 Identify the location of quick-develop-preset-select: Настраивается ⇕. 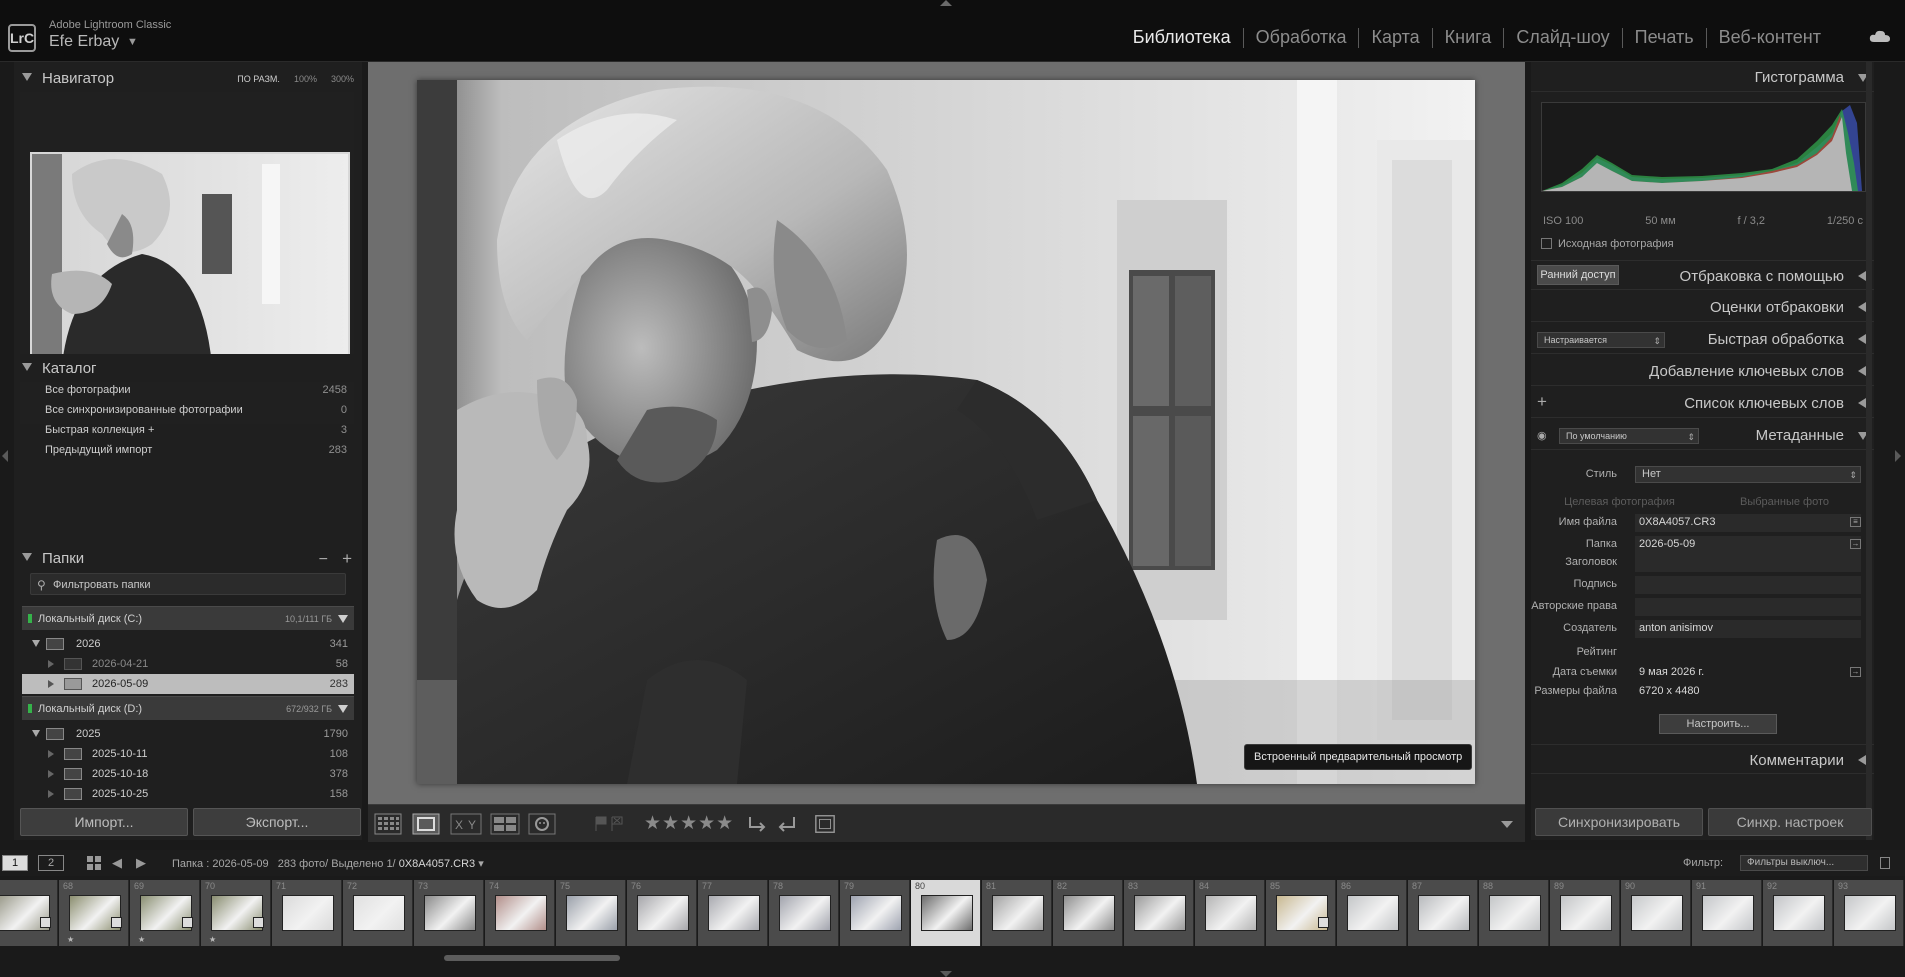
(1601, 340).